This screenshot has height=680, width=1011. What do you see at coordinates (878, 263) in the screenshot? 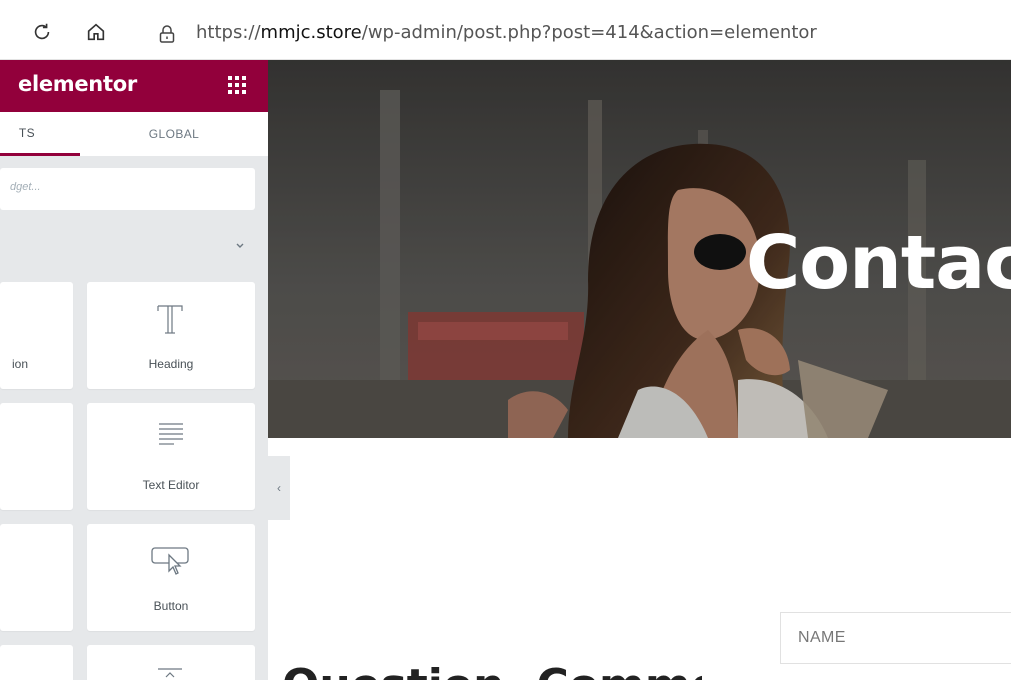
I see `hero-title: Contac` at bounding box center [878, 263].